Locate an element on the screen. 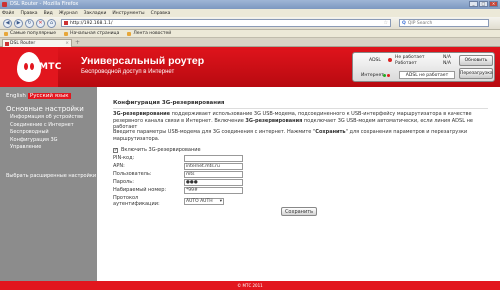 This screenshot has height=290, width=500. reload-button: ↻ is located at coordinates (29, 23).